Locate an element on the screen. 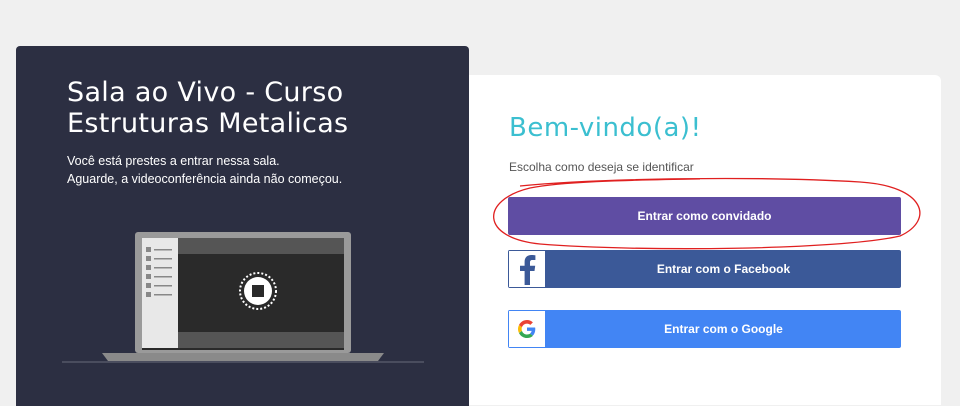  google-login-button: Entrar com o Google is located at coordinates (704, 329).